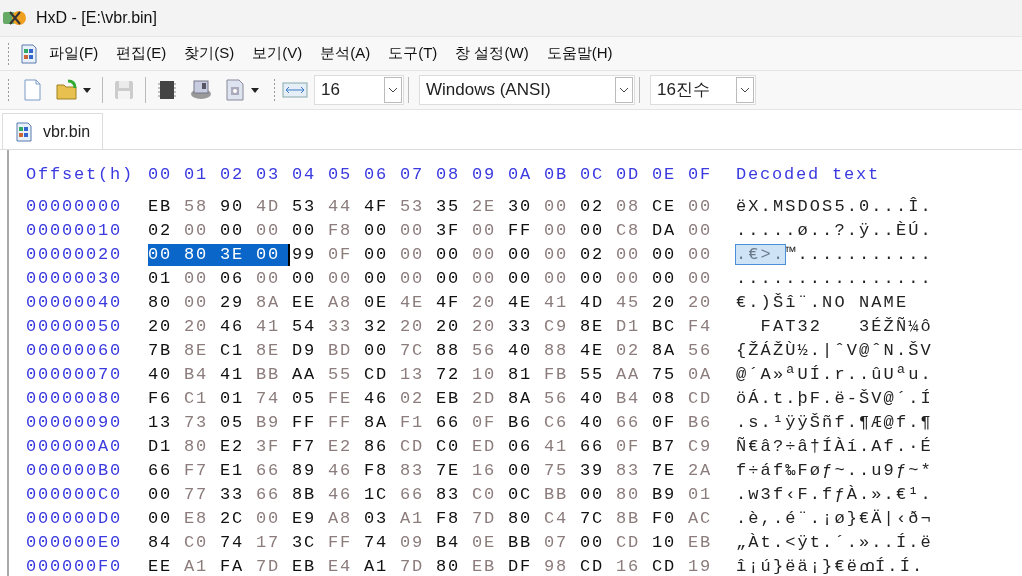 The image size is (1022, 576). What do you see at coordinates (706, 519) in the screenshot?
I see `hex-byte: AC` at bounding box center [706, 519].